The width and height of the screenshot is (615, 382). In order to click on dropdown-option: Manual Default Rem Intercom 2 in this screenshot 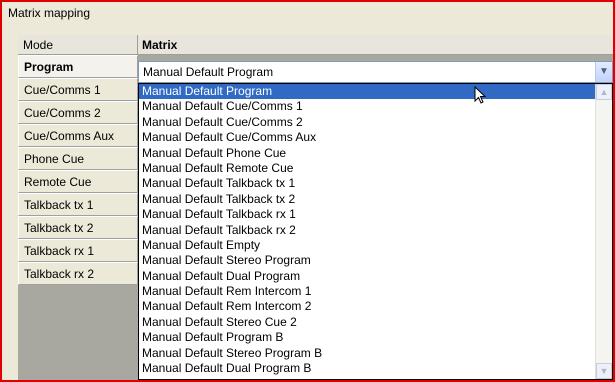, I will do `click(367, 306)`.